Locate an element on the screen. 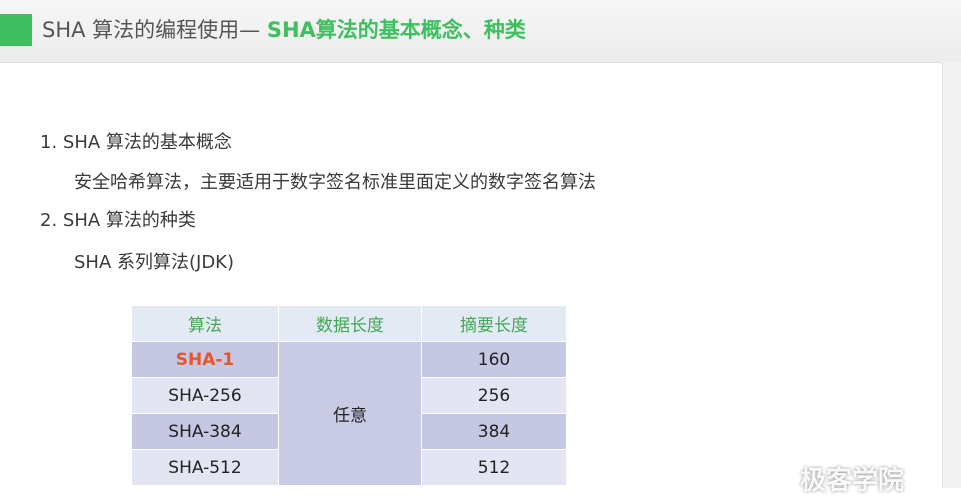  cell-digest: 512 is located at coordinates (494, 467).